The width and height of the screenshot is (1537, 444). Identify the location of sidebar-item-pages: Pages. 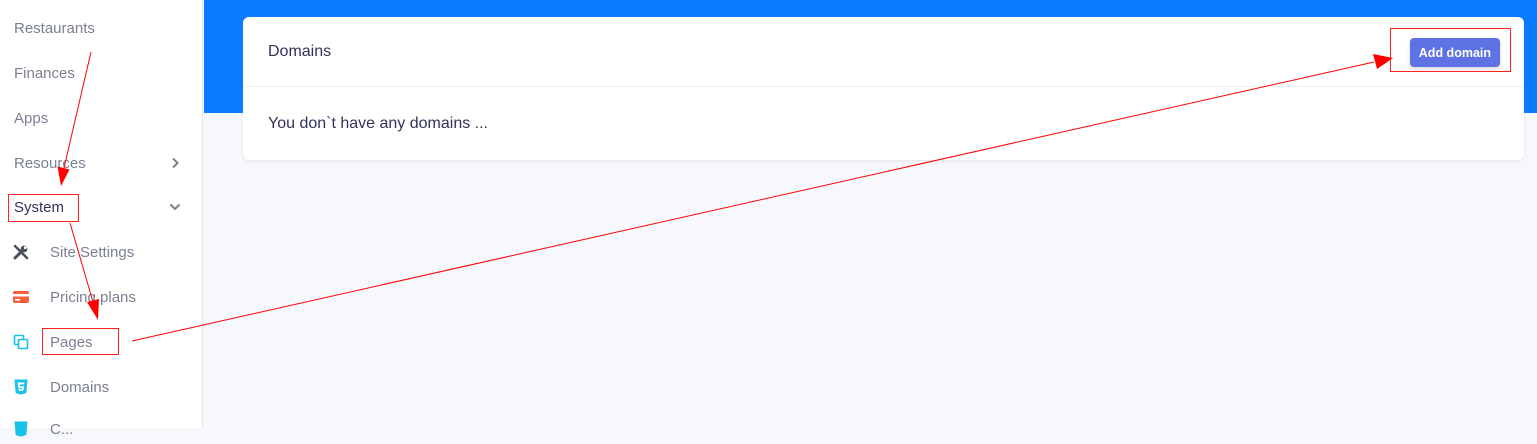
(101, 342).